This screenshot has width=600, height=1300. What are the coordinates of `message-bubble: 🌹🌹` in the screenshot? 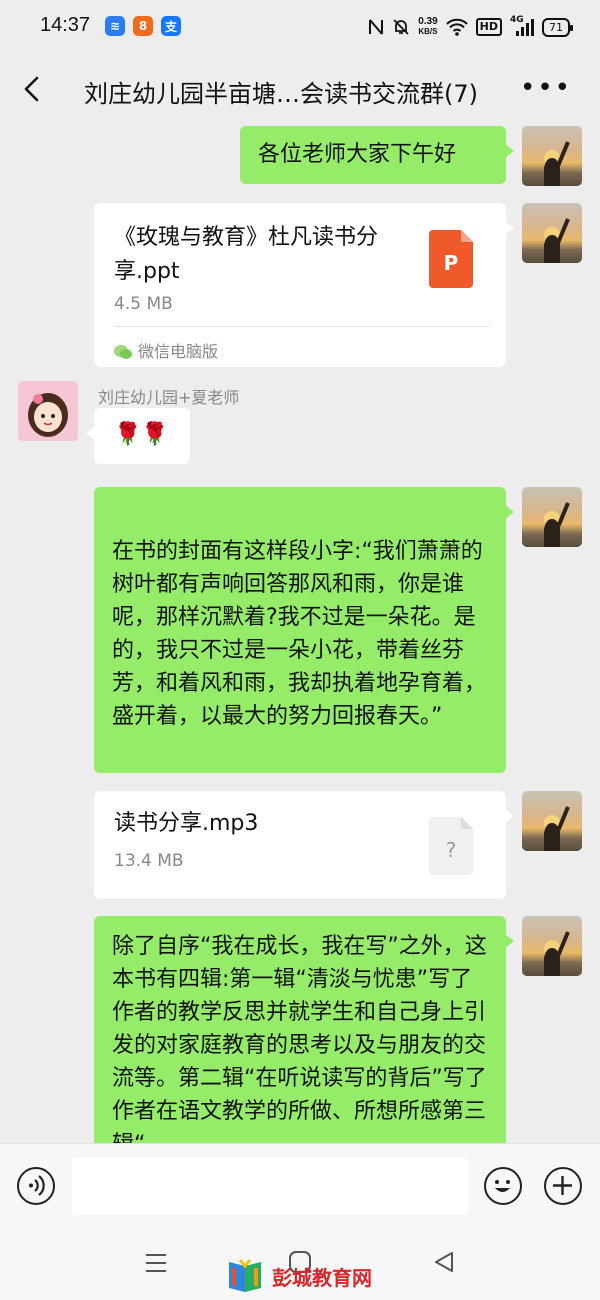 It's located at (138, 436).